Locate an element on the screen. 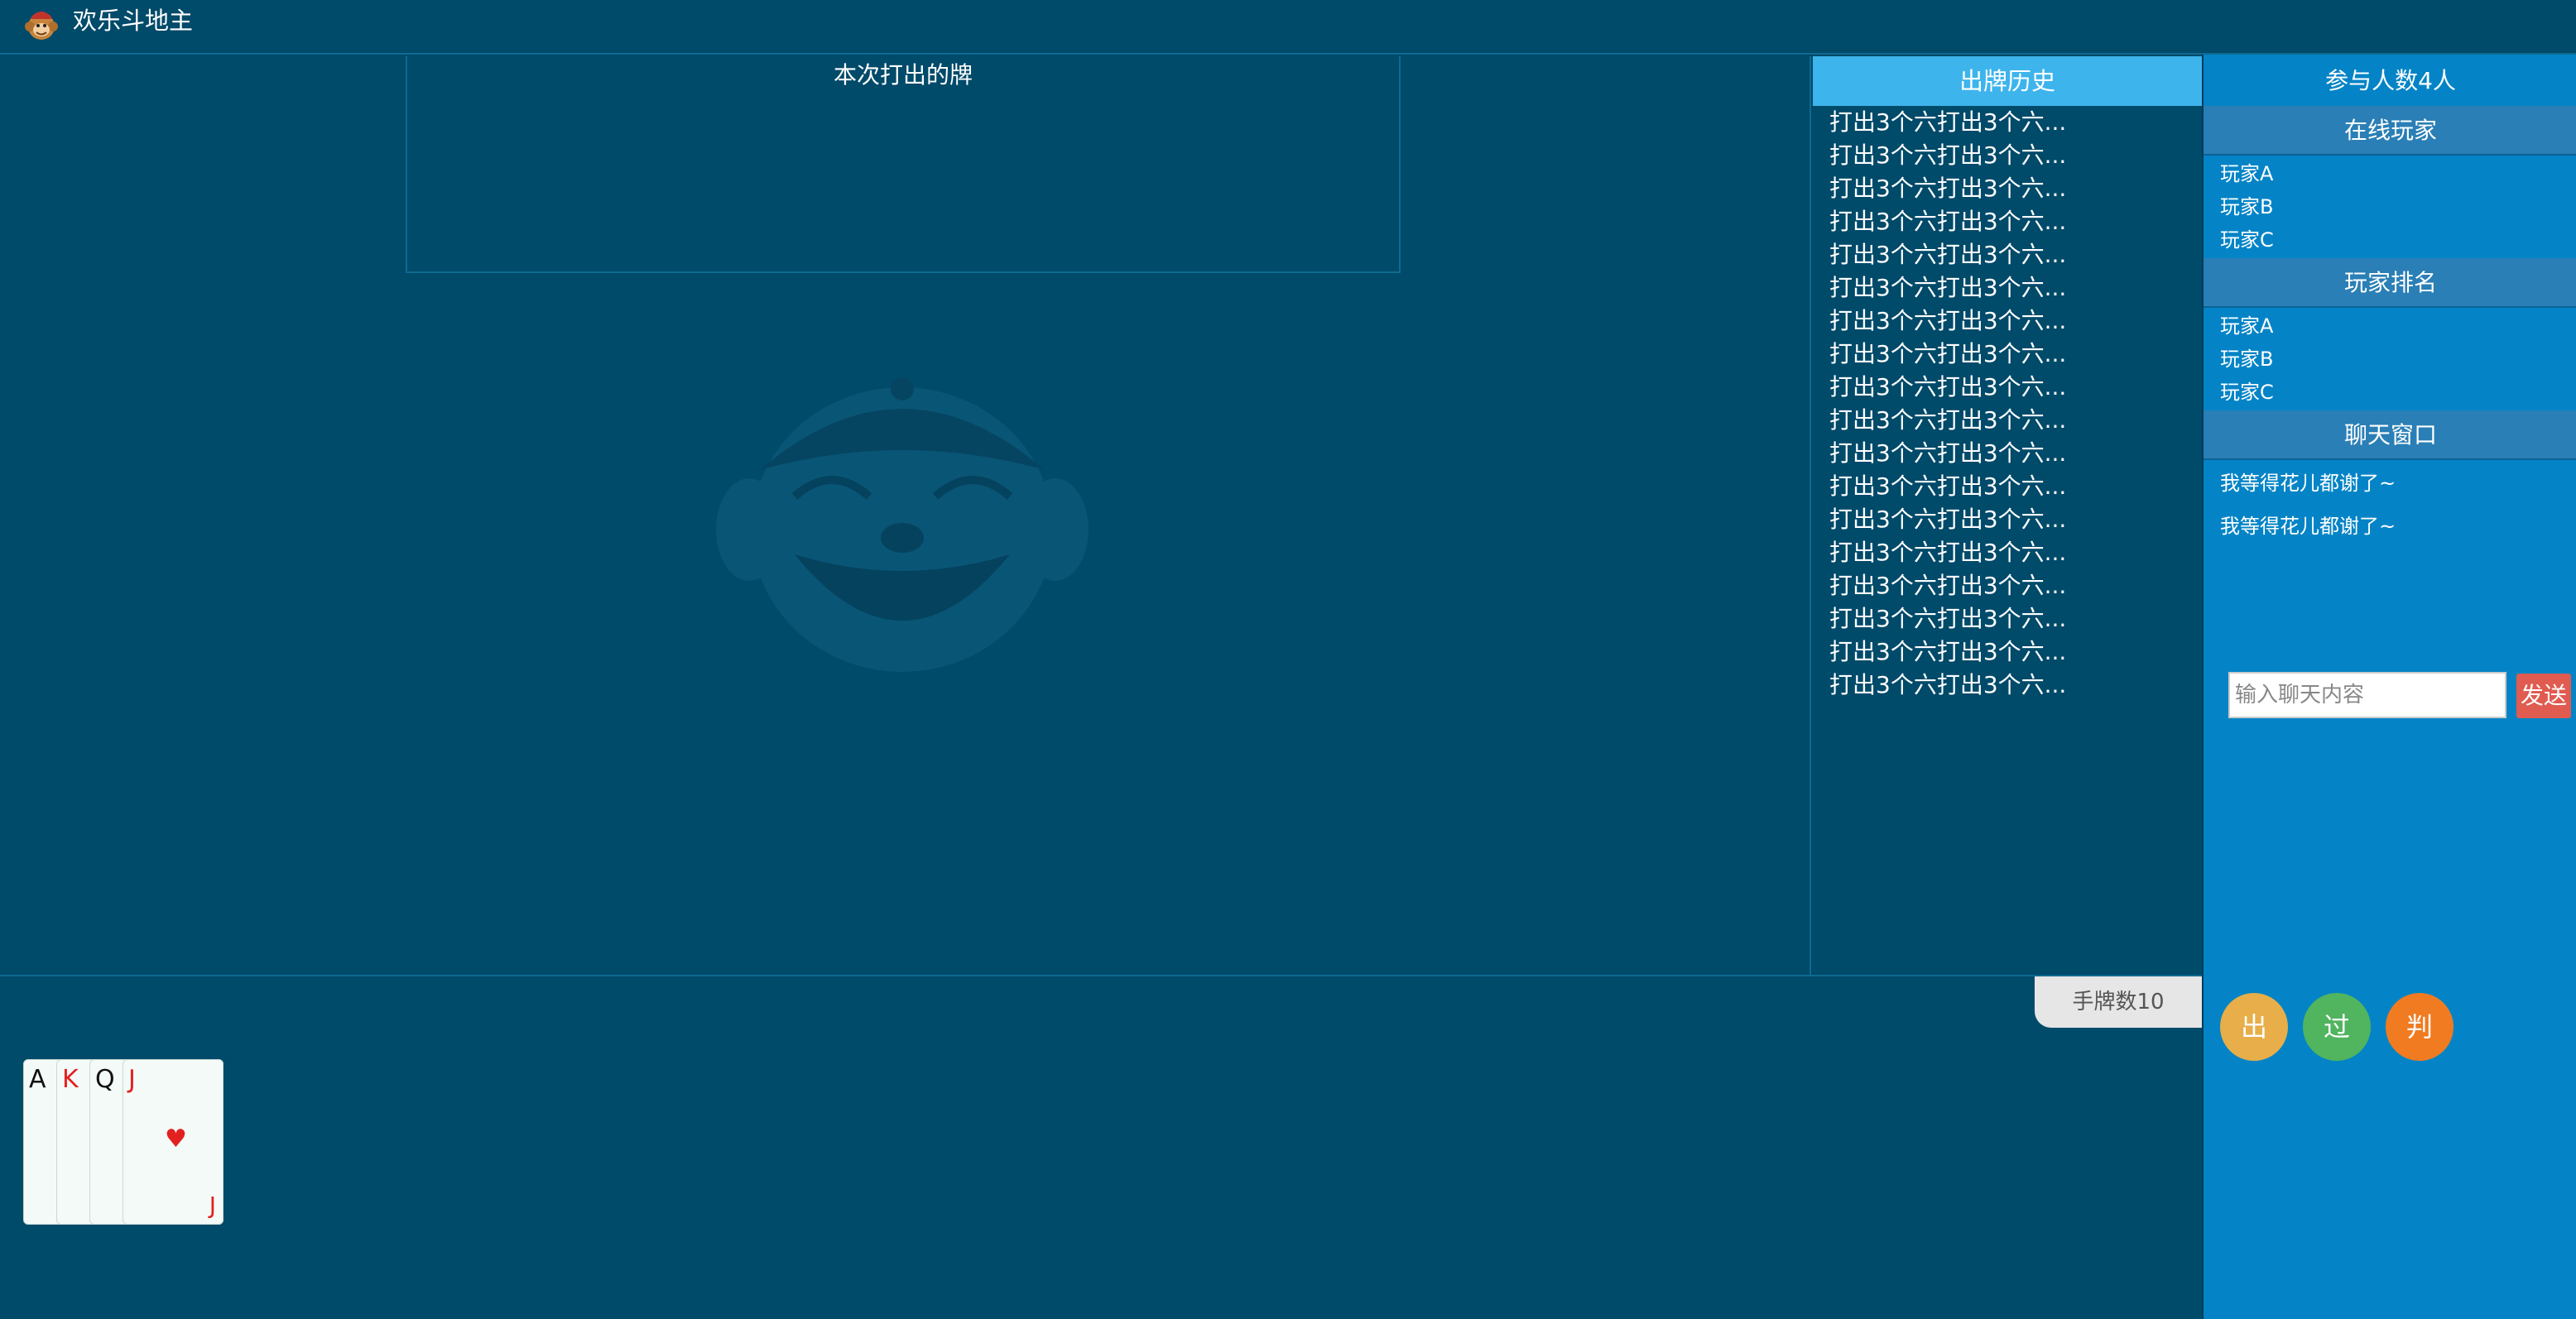 The width and height of the screenshot is (2576, 1319). heart-suit-icon: ♥ is located at coordinates (176, 1139).